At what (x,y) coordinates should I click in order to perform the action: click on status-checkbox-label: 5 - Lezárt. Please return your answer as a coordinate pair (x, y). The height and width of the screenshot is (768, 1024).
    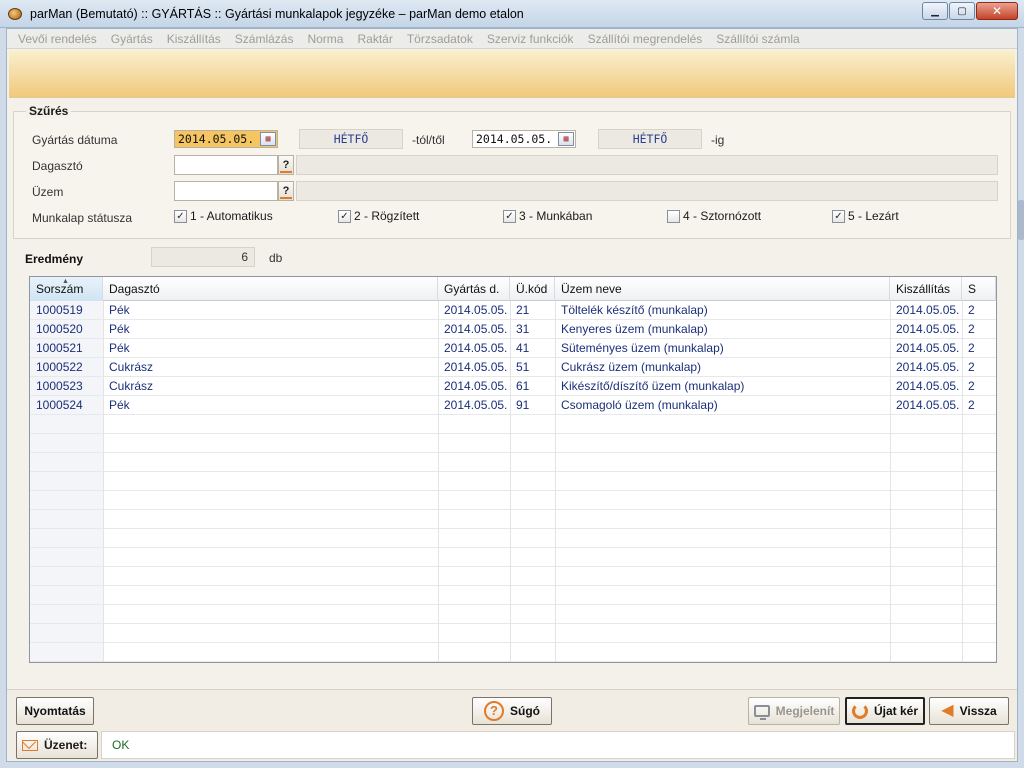
    Looking at the image, I should click on (873, 216).